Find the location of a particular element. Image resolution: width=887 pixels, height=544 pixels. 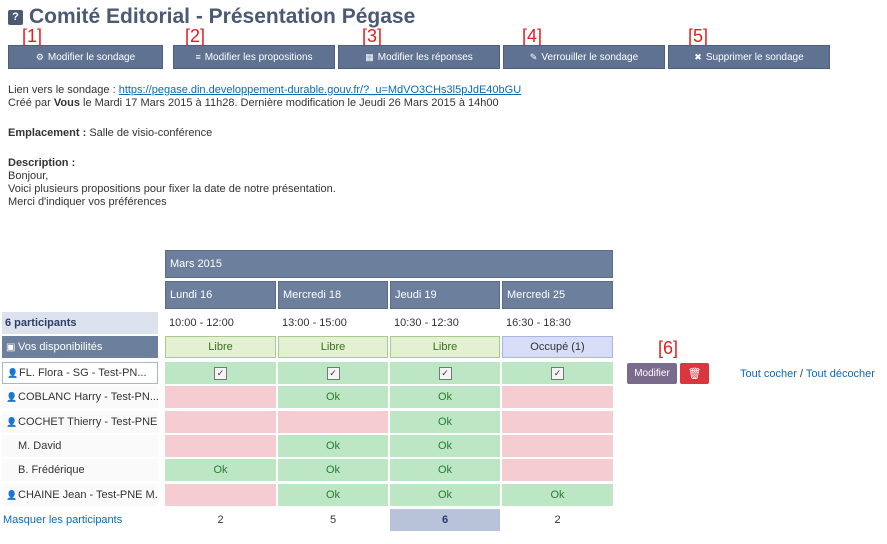

lock-poll-button: ✎ Verrouiller le sondage is located at coordinates (584, 57).